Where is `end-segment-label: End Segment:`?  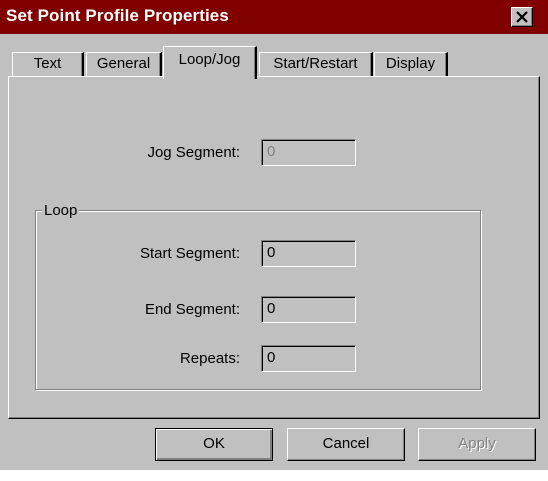
end-segment-label: End Segment: is located at coordinates (192, 309).